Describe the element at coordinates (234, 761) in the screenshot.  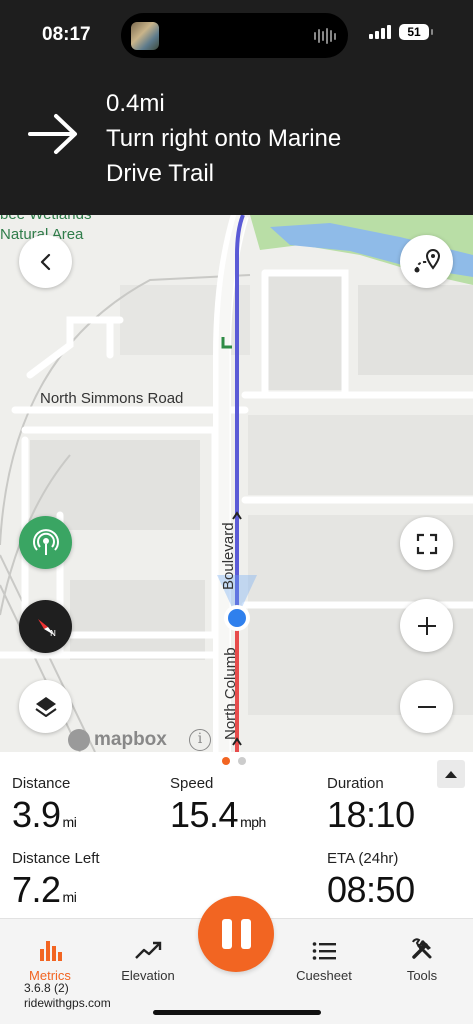
I see `page-indicator` at that location.